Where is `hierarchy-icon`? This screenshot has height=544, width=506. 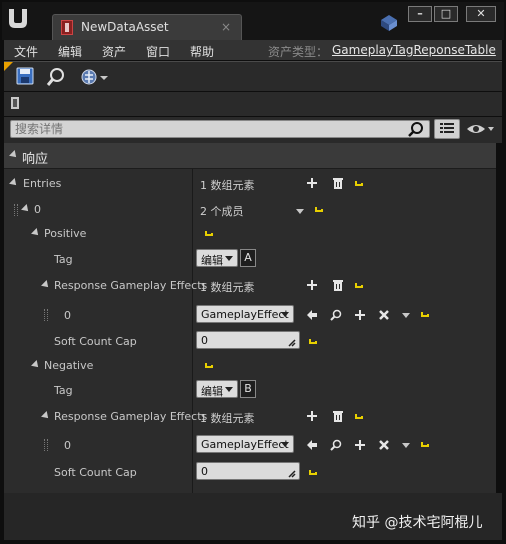
hierarchy-icon is located at coordinates (95, 77).